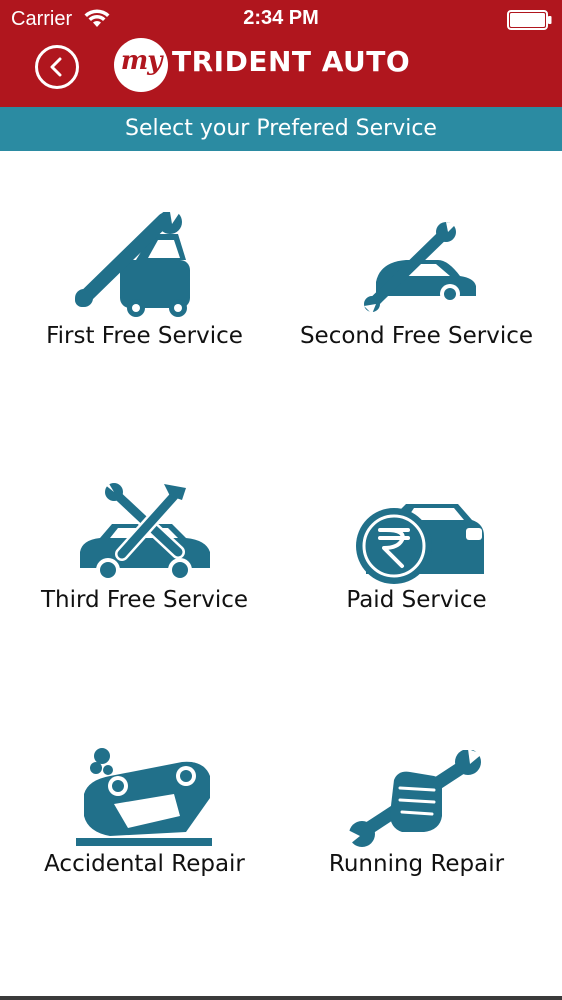 The image size is (562, 1000). What do you see at coordinates (141, 61) in the screenshot?
I see `brand-logo-text: my` at bounding box center [141, 61].